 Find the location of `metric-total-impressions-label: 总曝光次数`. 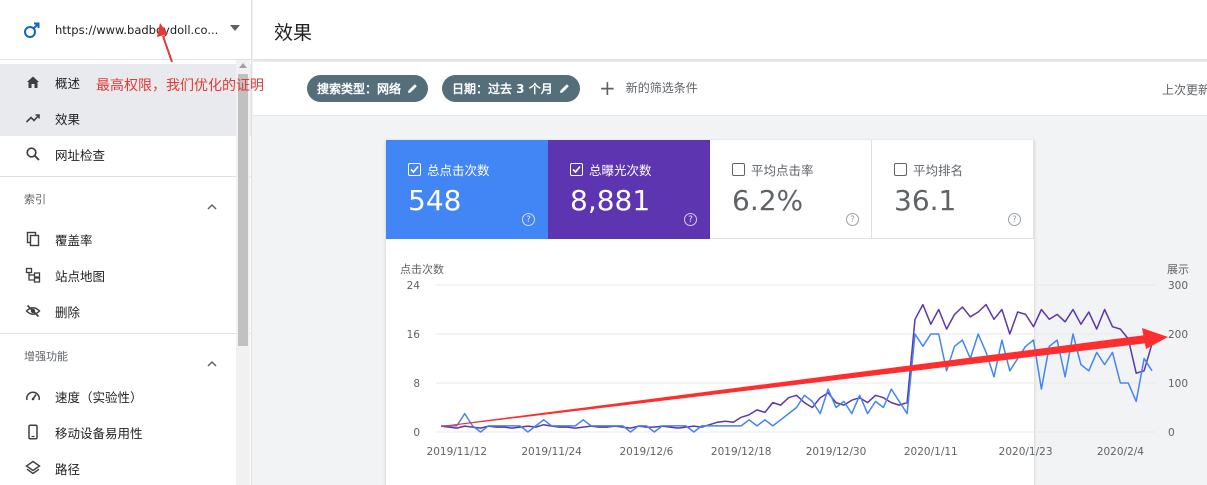

metric-total-impressions-label: 总曝光次数 is located at coordinates (620, 170).